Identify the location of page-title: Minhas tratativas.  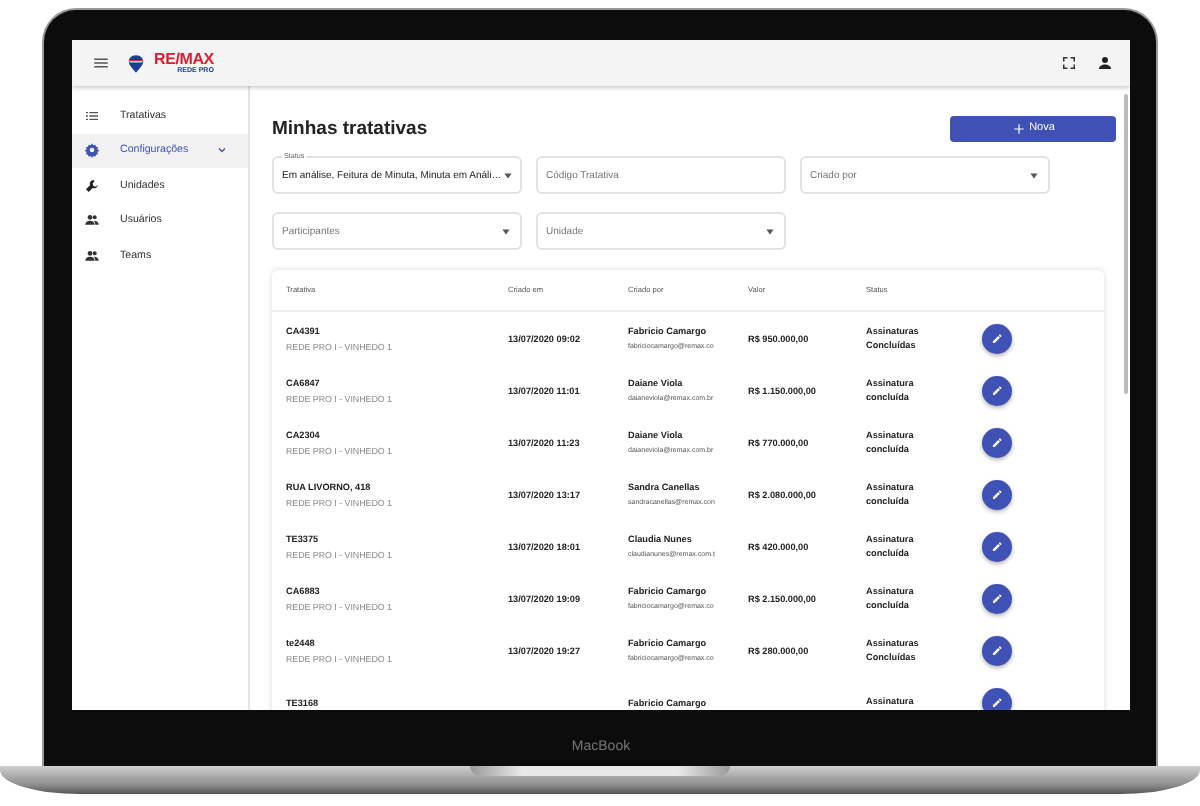
(350, 128).